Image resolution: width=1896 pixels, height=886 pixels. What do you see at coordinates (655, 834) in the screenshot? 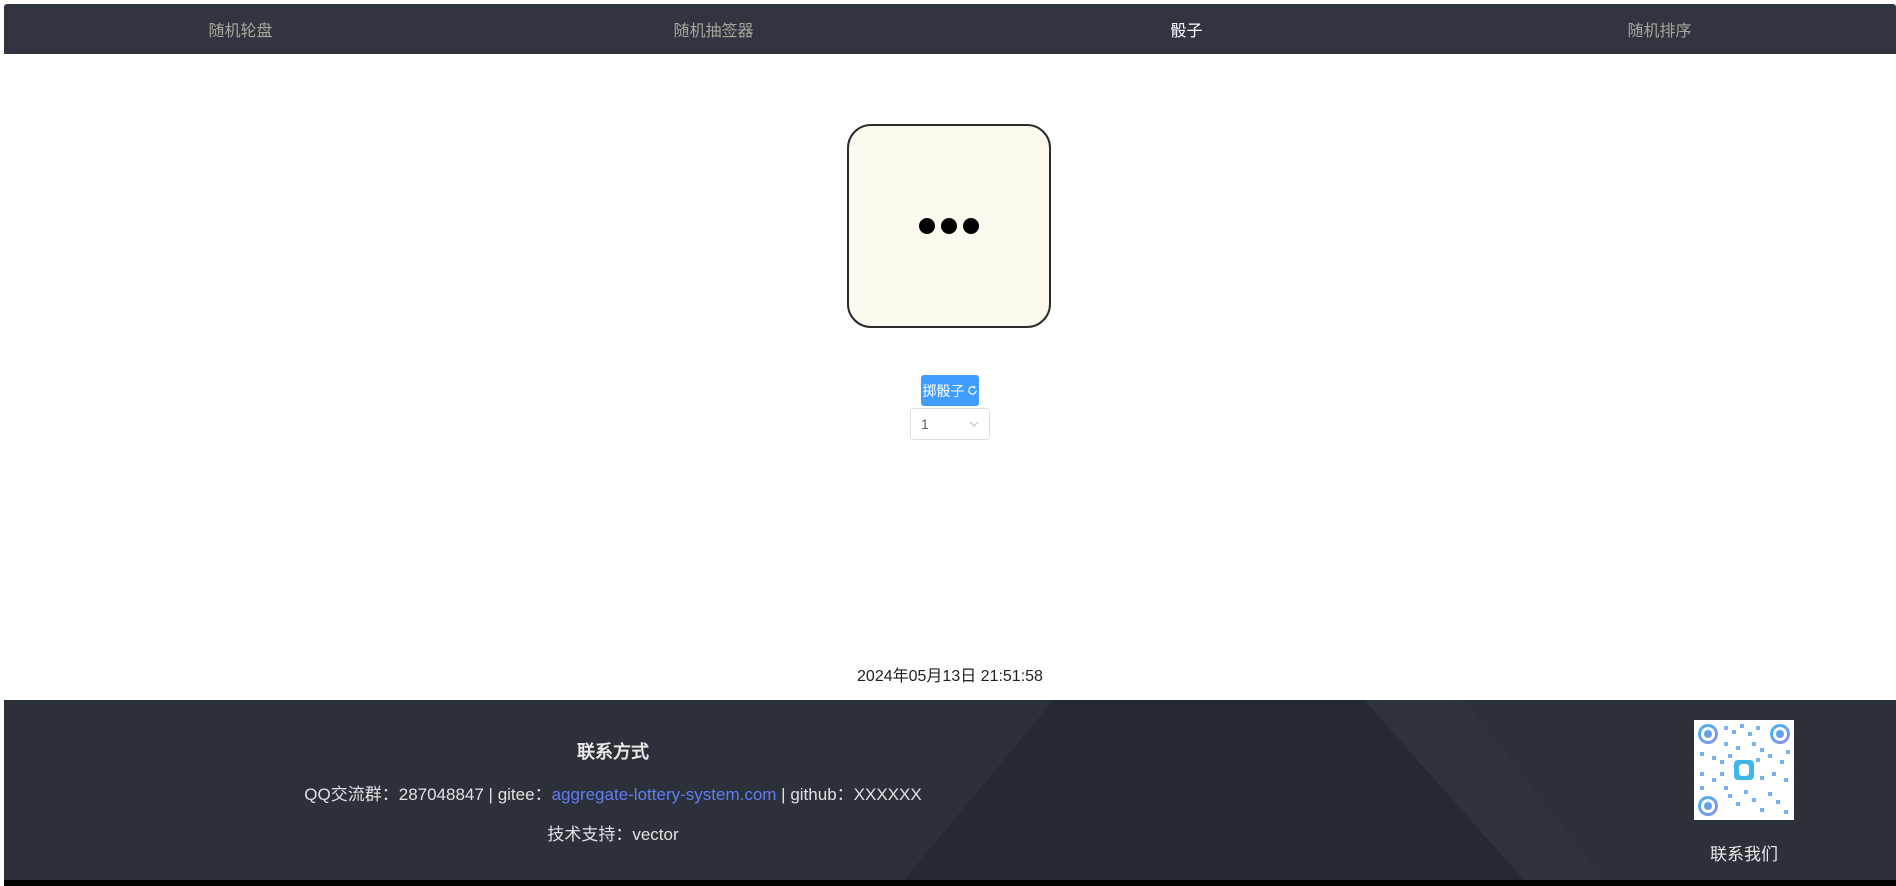
I see `support-value: vector` at bounding box center [655, 834].